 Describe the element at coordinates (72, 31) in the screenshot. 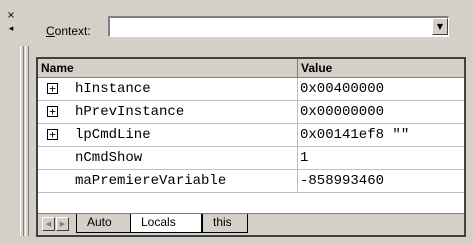

I see `context-label-text: ontext:` at that location.